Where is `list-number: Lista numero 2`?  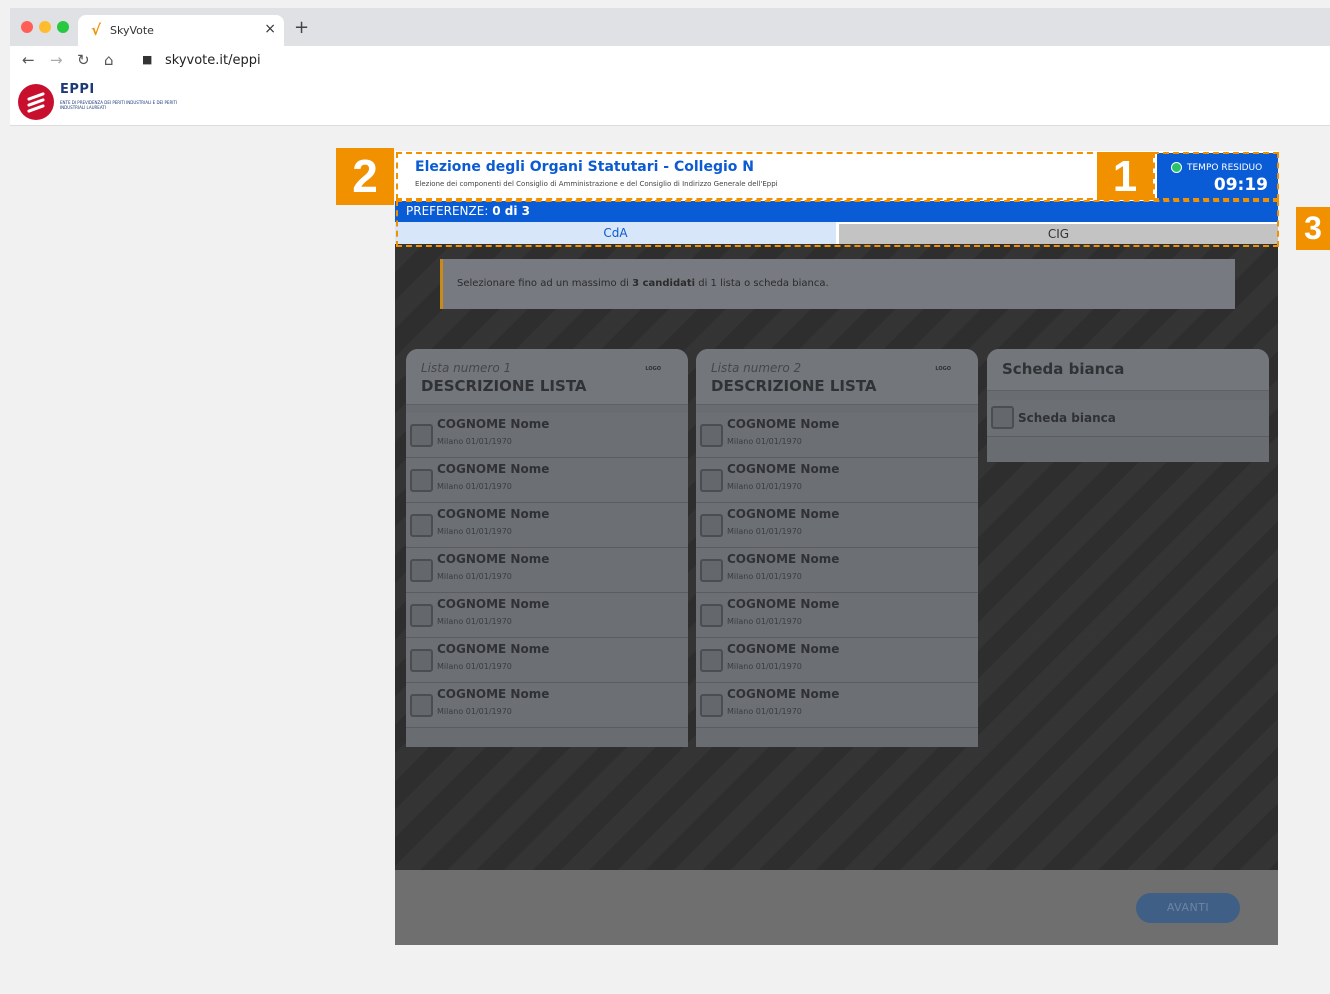 list-number: Lista numero 2 is located at coordinates (756, 368).